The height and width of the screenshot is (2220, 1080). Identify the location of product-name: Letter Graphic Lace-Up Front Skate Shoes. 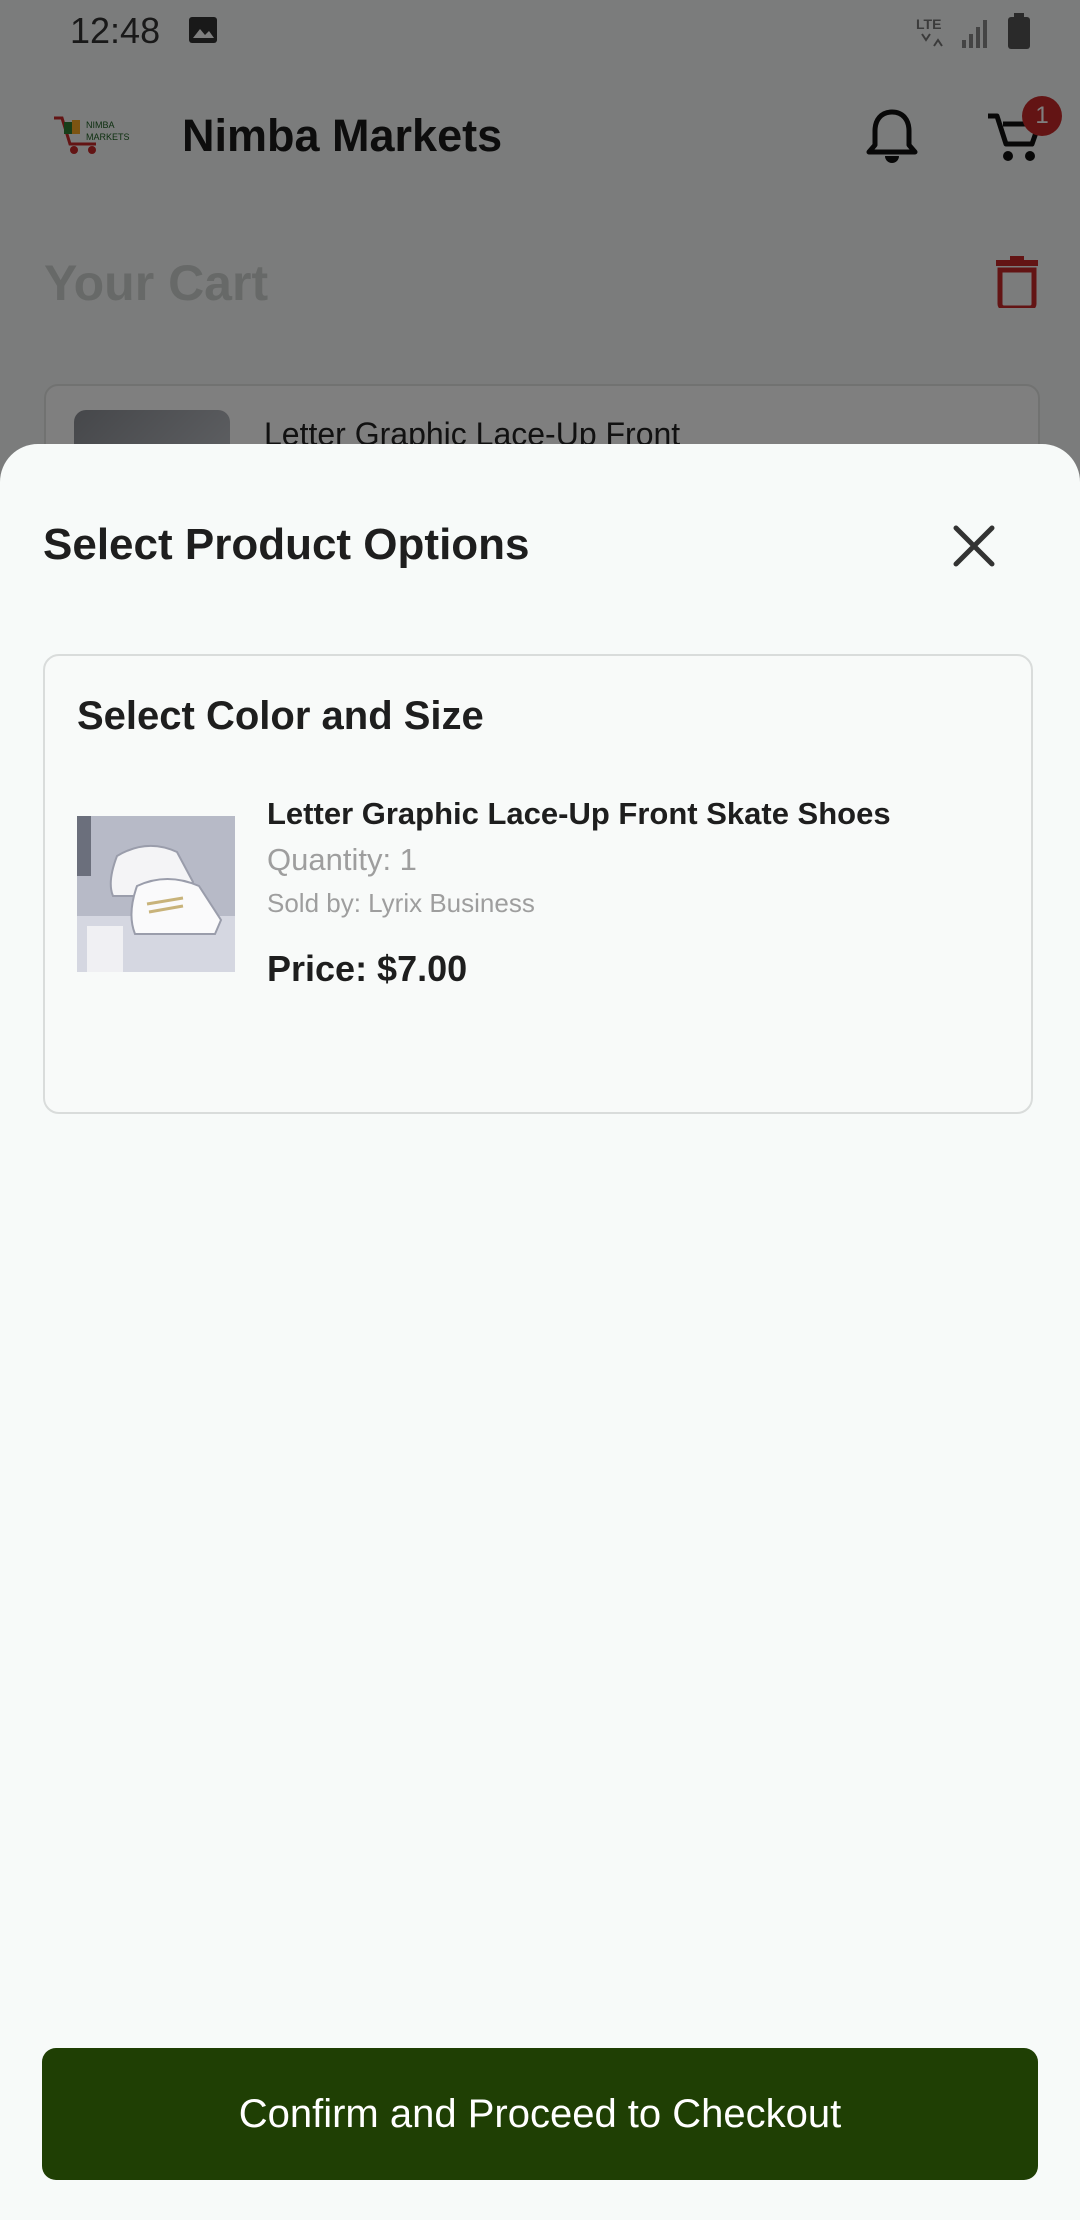
(579, 813).